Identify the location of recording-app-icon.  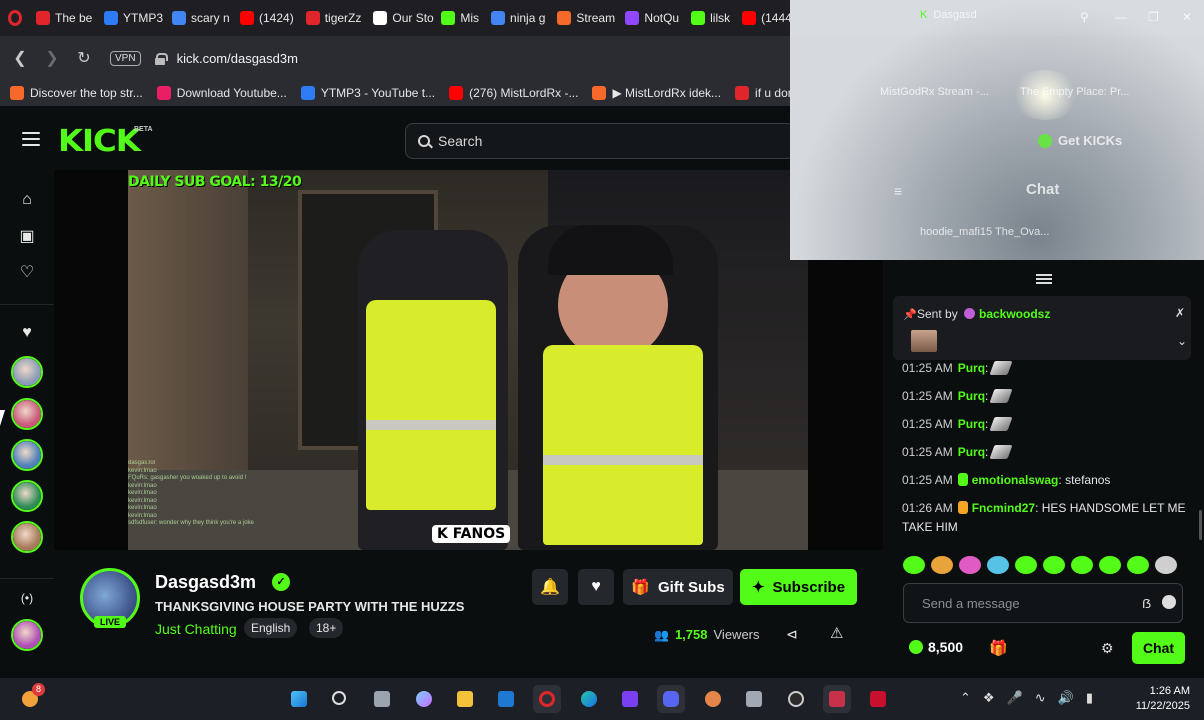
(837, 699).